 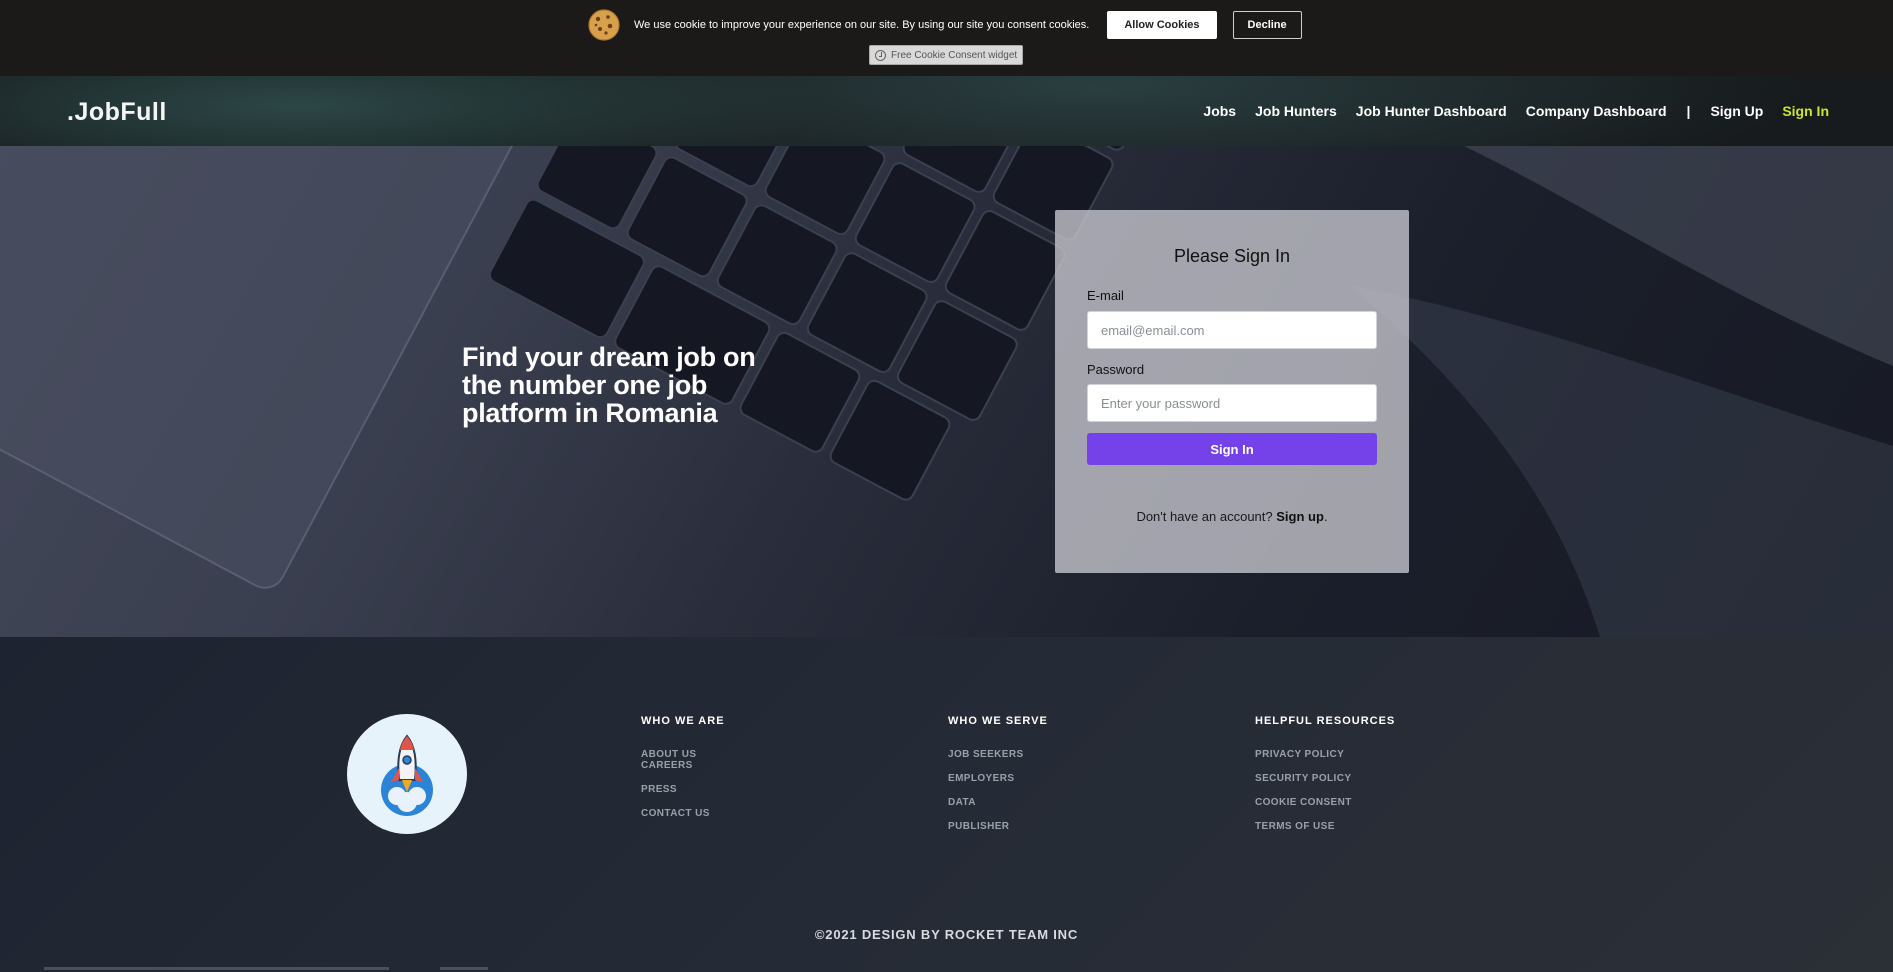 I want to click on footer-heading: HELPFUL RESOURCES, so click(x=1325, y=721).